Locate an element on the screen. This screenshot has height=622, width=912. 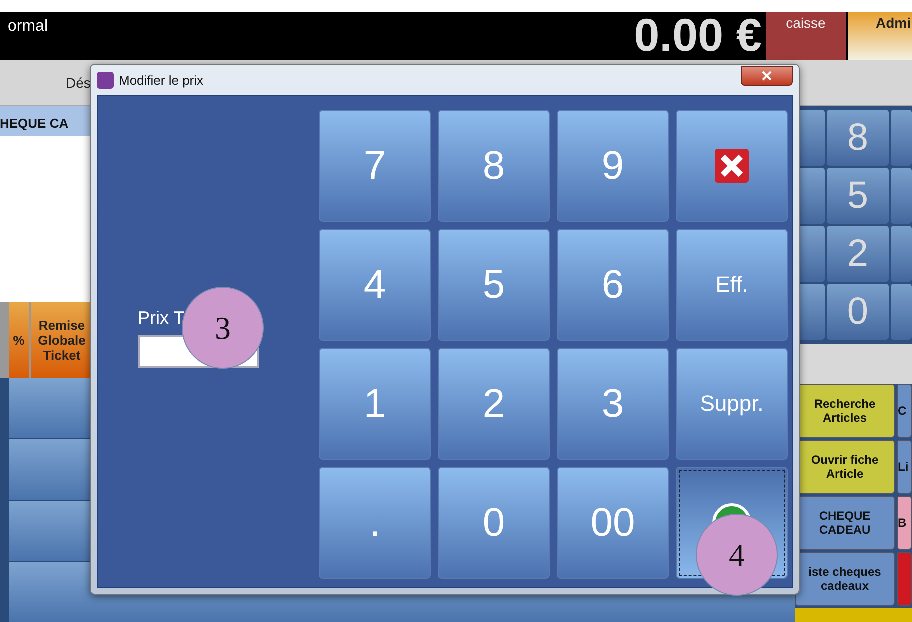
dialog-title: Modifier le prix is located at coordinates (161, 80).